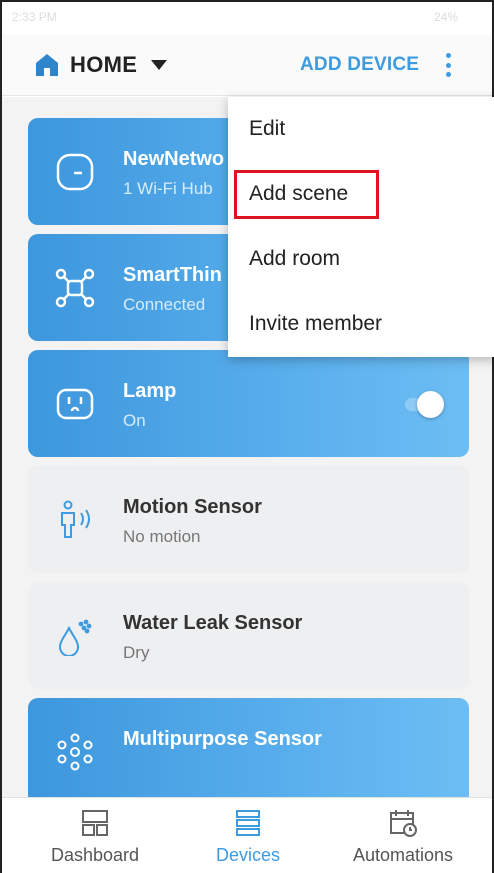 This screenshot has height=873, width=494. Describe the element at coordinates (172, 275) in the screenshot. I see `device-name: SmartThin` at that location.